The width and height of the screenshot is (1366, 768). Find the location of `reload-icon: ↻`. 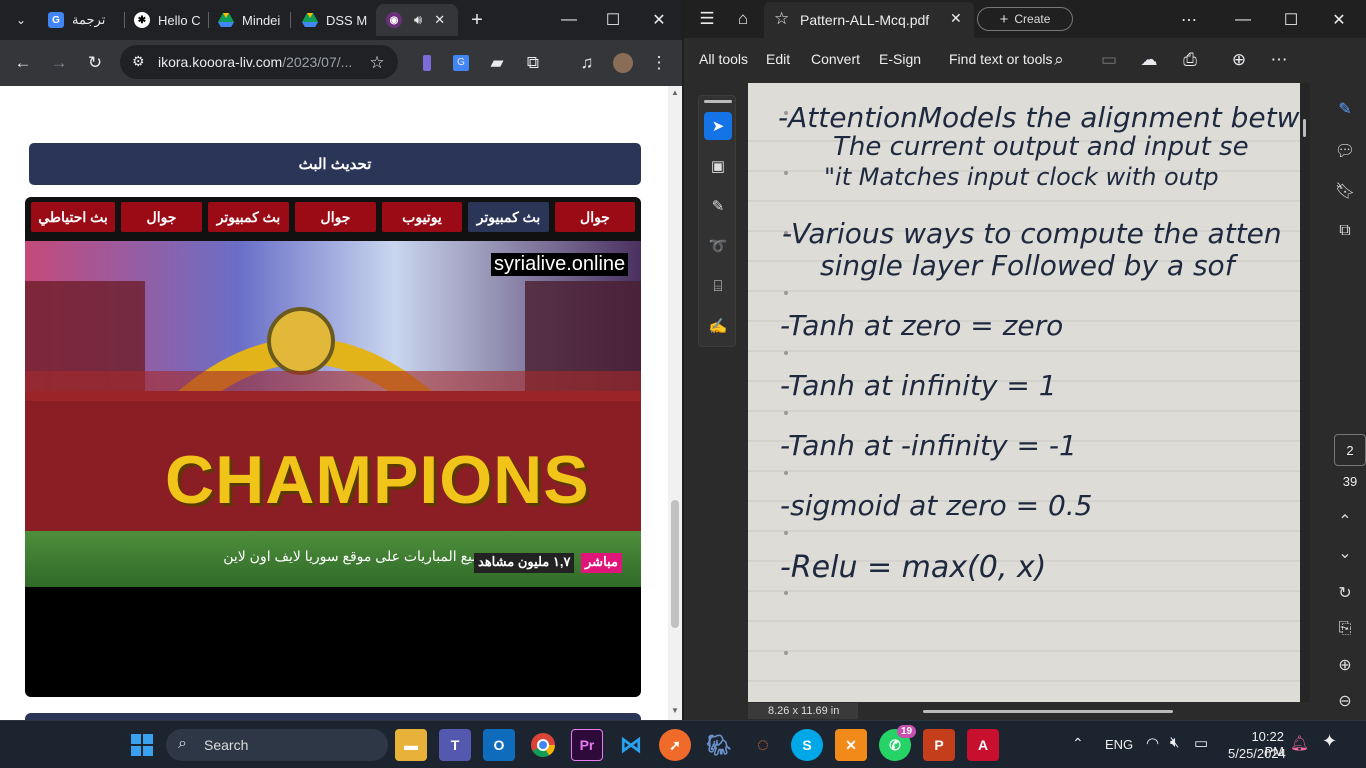

reload-icon: ↻ is located at coordinates (95, 63).